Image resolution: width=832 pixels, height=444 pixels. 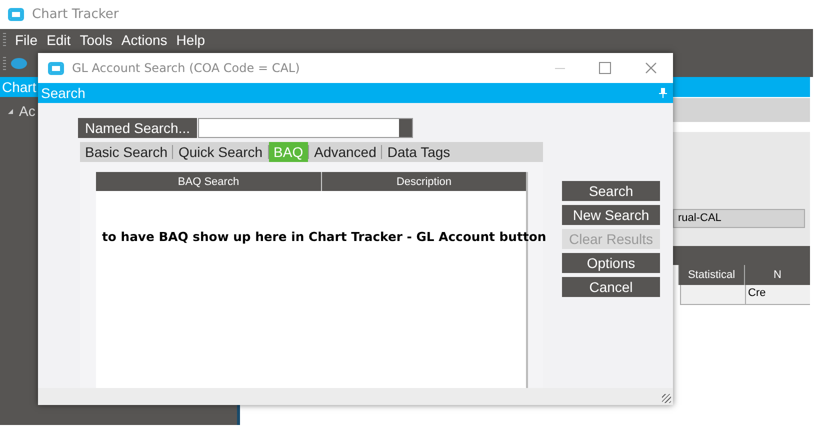 I want to click on tab: Quick Search, so click(x=220, y=152).